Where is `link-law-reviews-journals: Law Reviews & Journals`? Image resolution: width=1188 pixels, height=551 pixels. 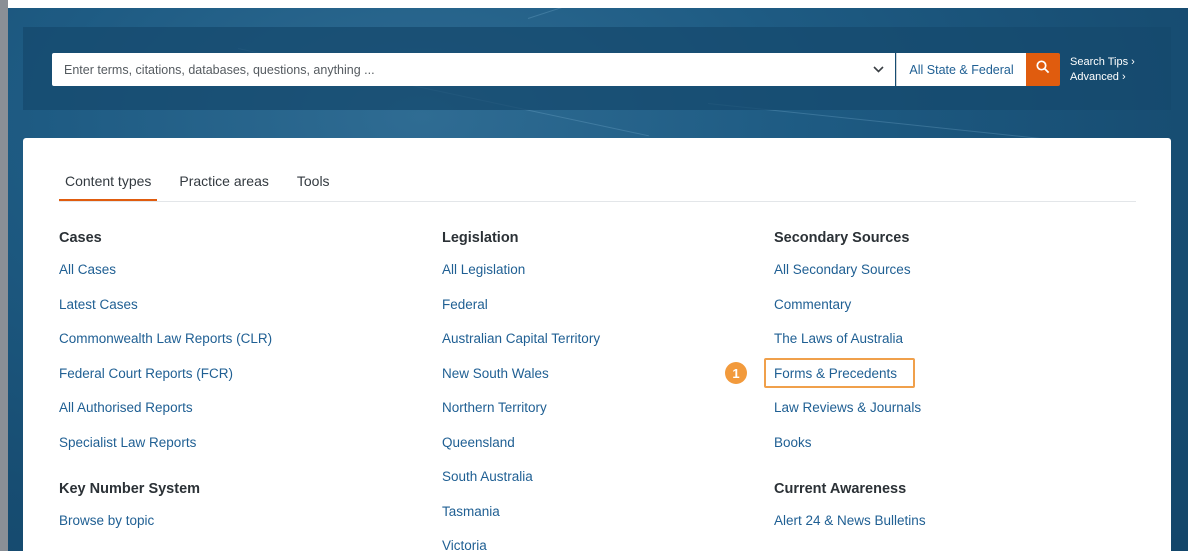
link-law-reviews-journals: Law Reviews & Journals is located at coordinates (850, 408).